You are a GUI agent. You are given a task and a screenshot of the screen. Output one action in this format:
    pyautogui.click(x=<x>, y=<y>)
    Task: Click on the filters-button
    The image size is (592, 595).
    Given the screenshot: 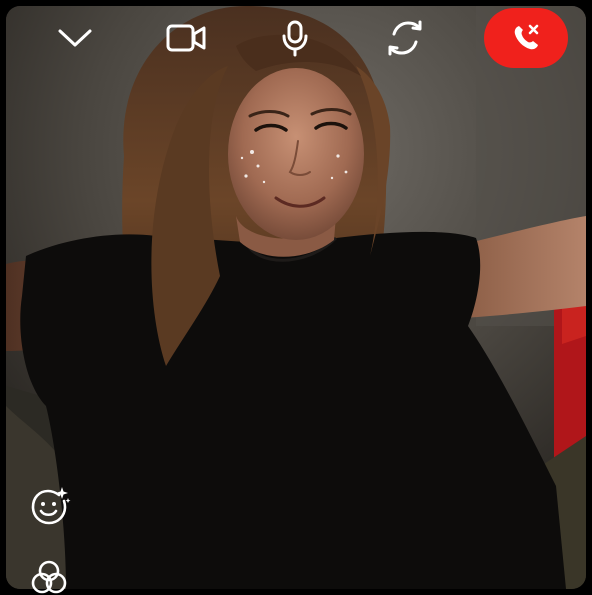 What is the action you would take?
    pyautogui.click(x=49, y=575)
    